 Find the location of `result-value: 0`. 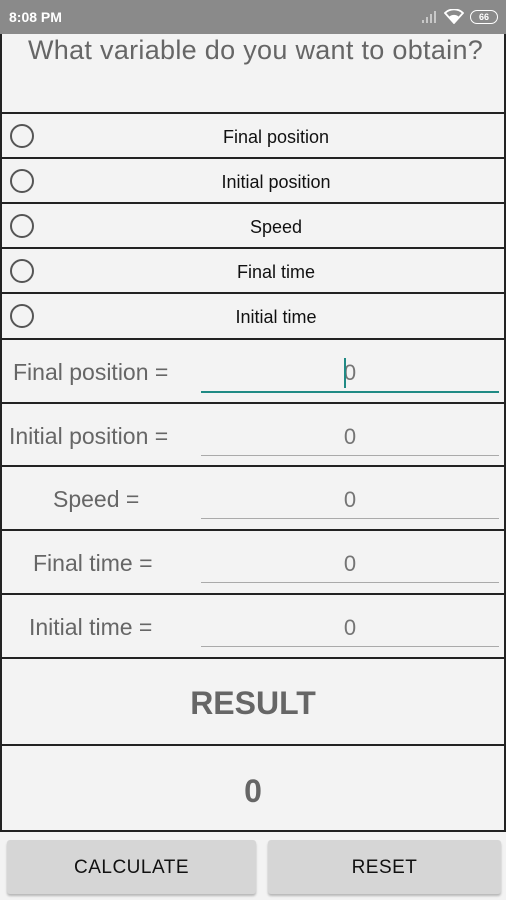

result-value: 0 is located at coordinates (253, 791).